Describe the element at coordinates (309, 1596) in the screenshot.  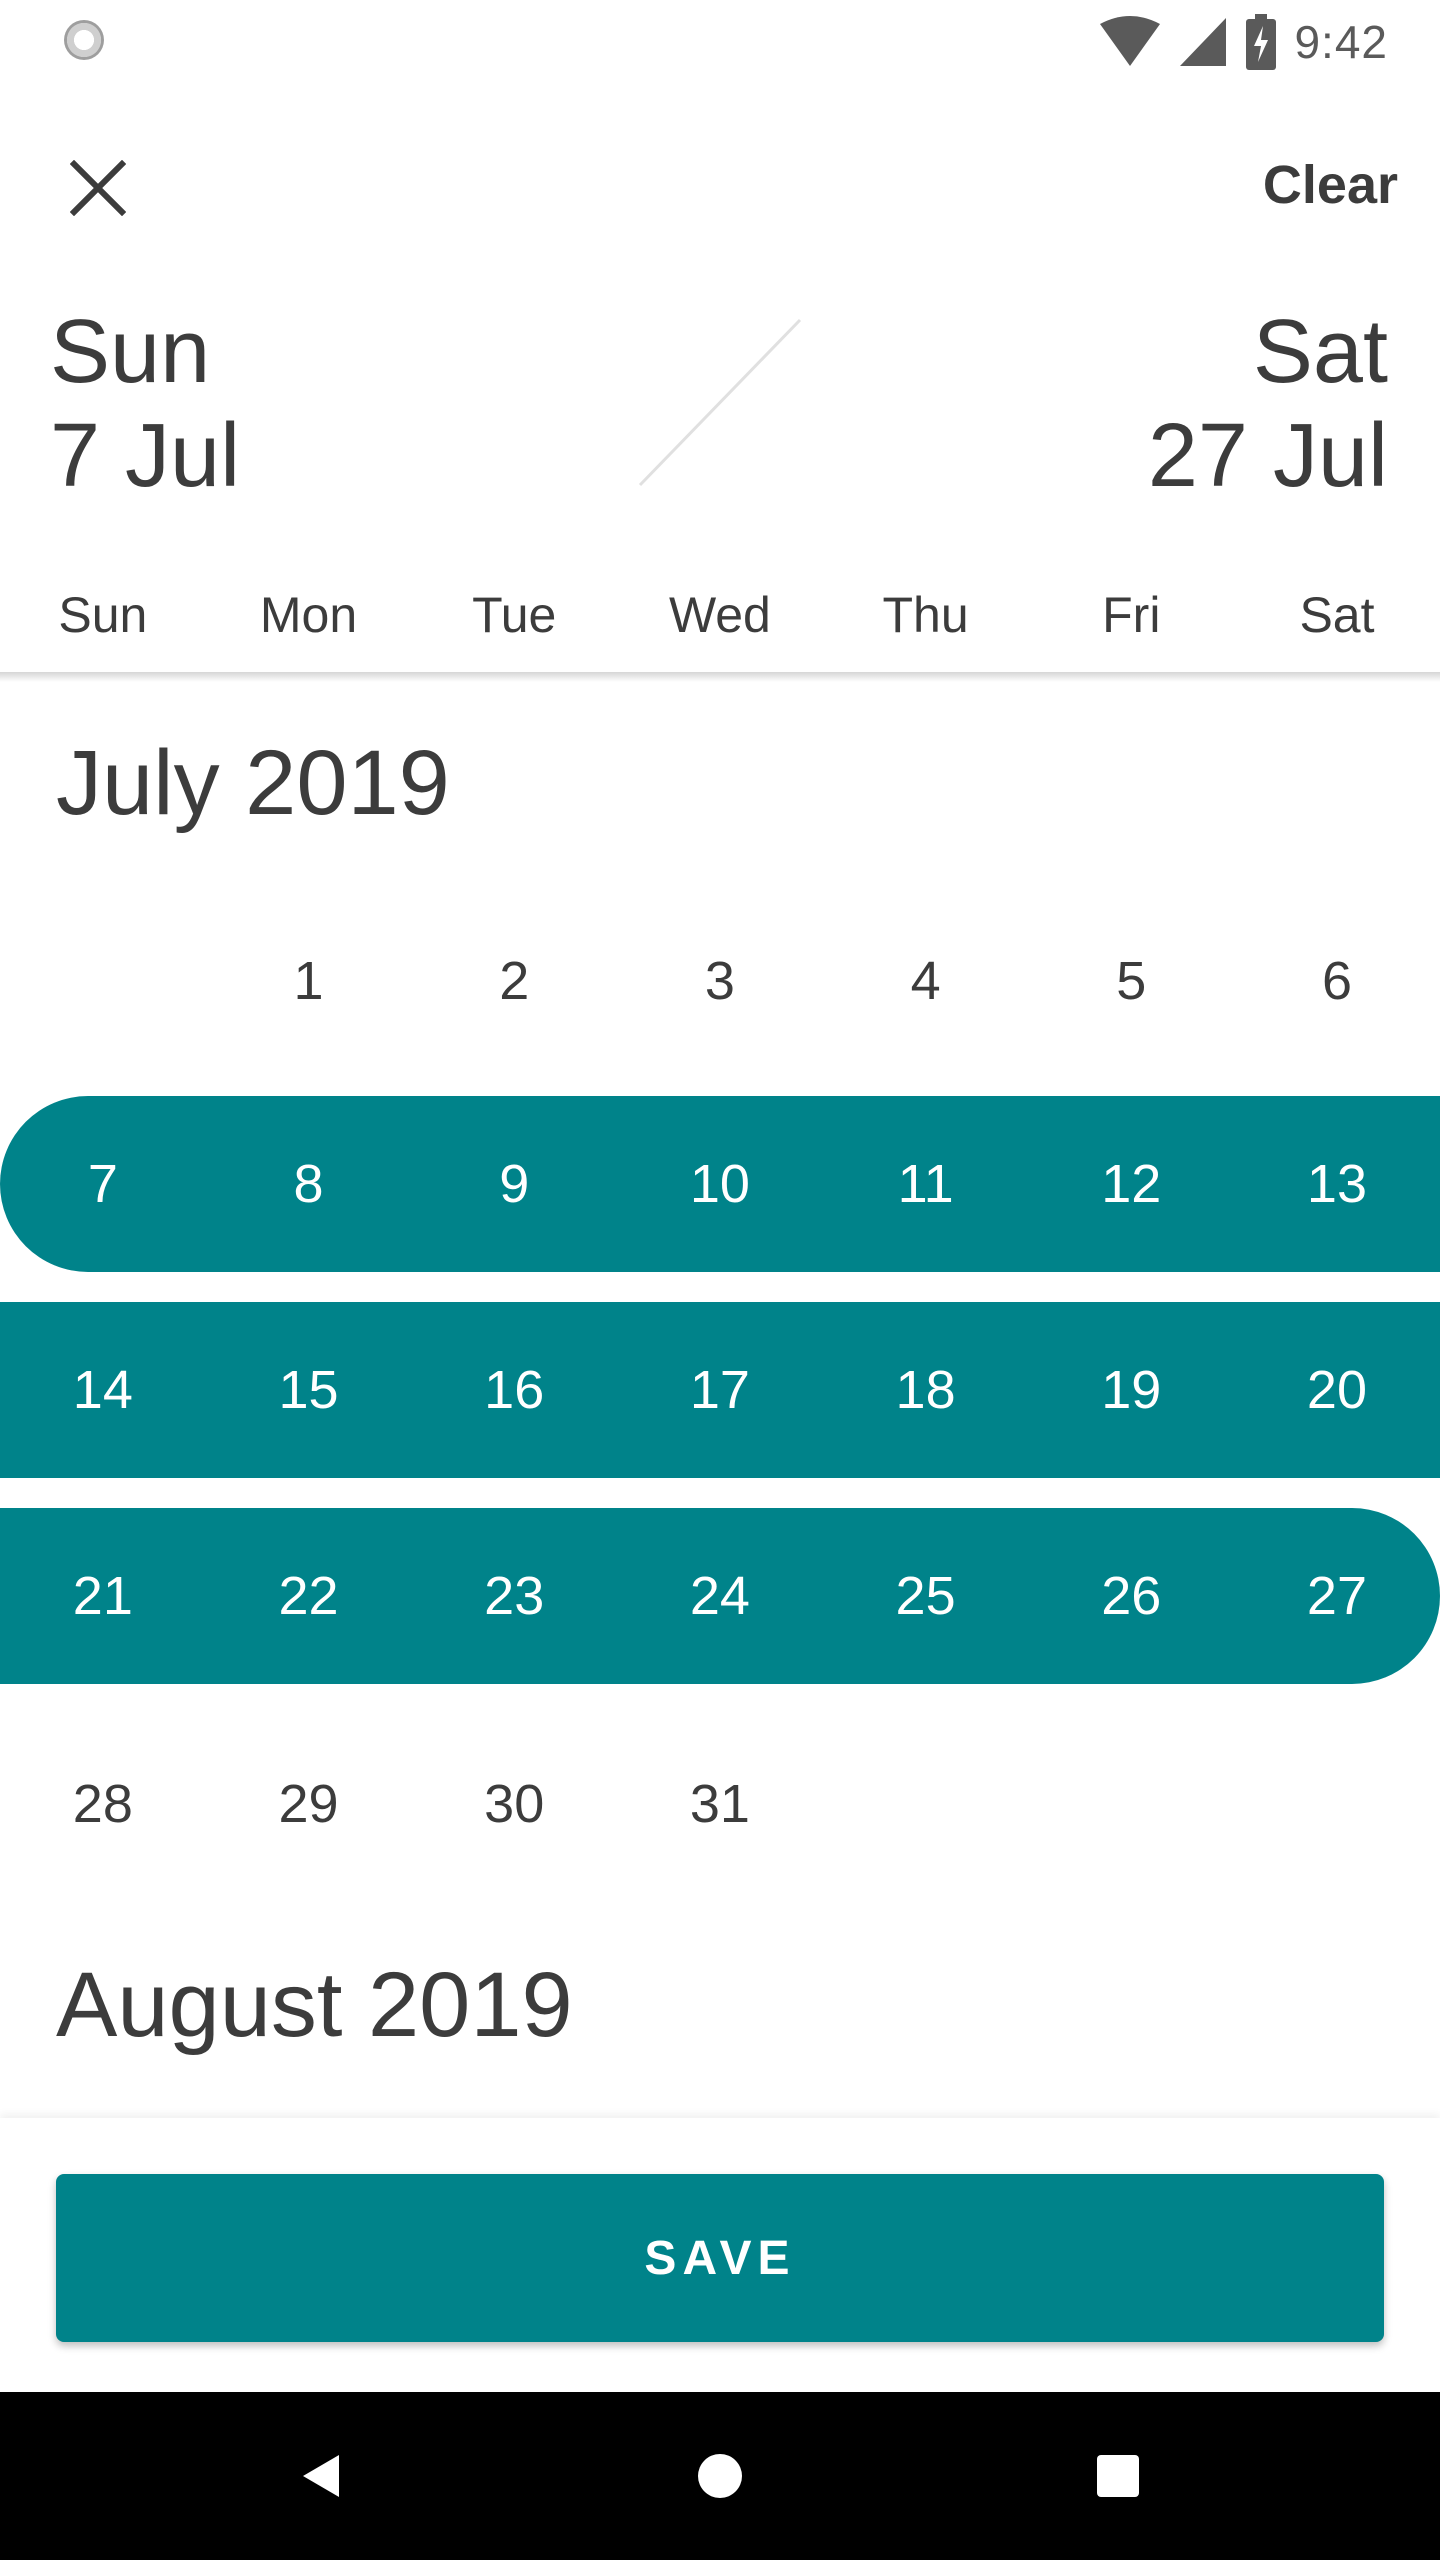
I see `calendar-day-selected: 22` at that location.